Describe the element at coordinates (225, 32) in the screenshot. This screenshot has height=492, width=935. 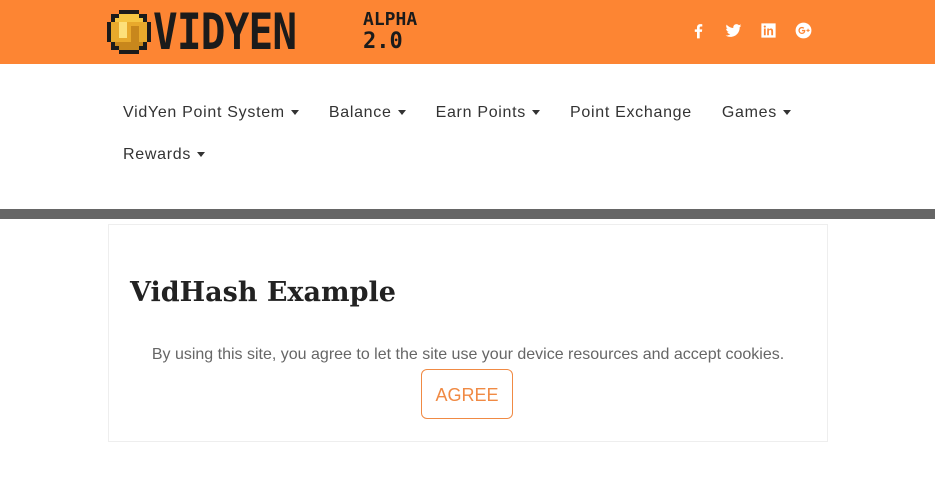
I see `logo-wordmark: VIDYEN` at that location.